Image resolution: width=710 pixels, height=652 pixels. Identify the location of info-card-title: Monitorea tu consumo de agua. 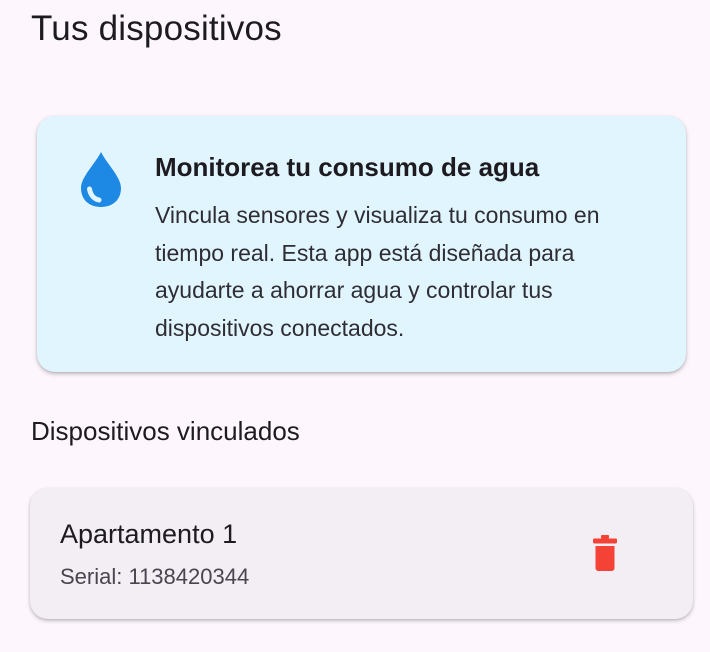
(347, 167).